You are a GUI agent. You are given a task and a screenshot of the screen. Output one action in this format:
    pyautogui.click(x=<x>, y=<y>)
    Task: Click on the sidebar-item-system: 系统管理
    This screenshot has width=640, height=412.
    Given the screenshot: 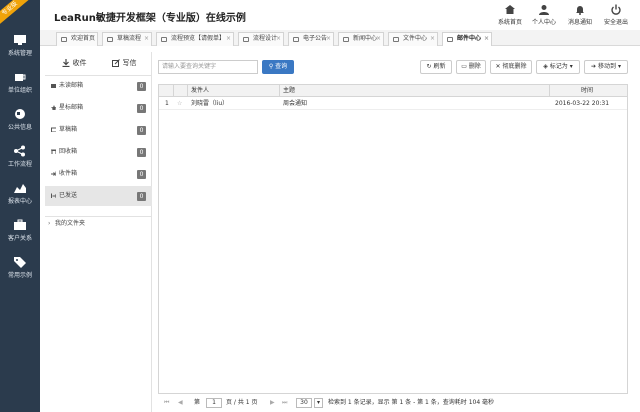 What is the action you would take?
    pyautogui.click(x=20, y=48)
    